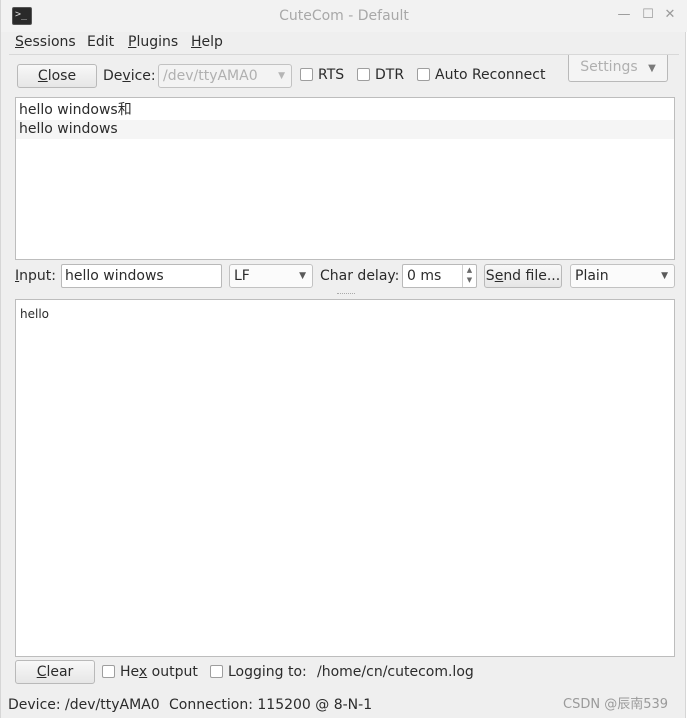 The height and width of the screenshot is (718, 689). I want to click on splitter-handle, so click(346, 293).